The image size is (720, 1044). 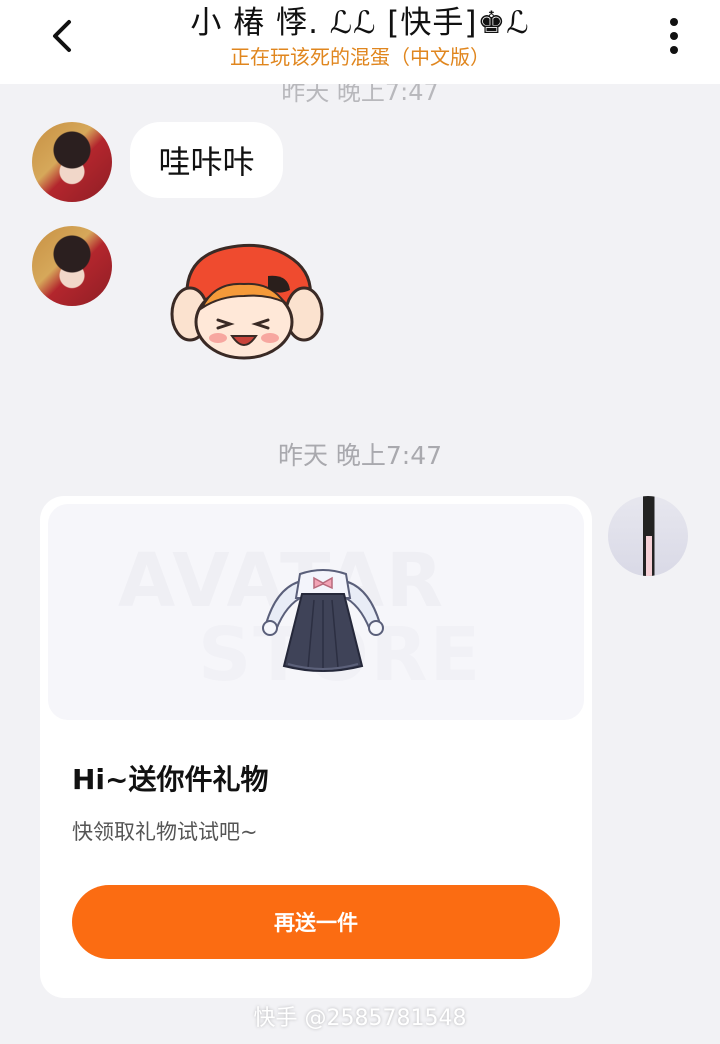 I want to click on more-vertical-icon, so click(x=674, y=36).